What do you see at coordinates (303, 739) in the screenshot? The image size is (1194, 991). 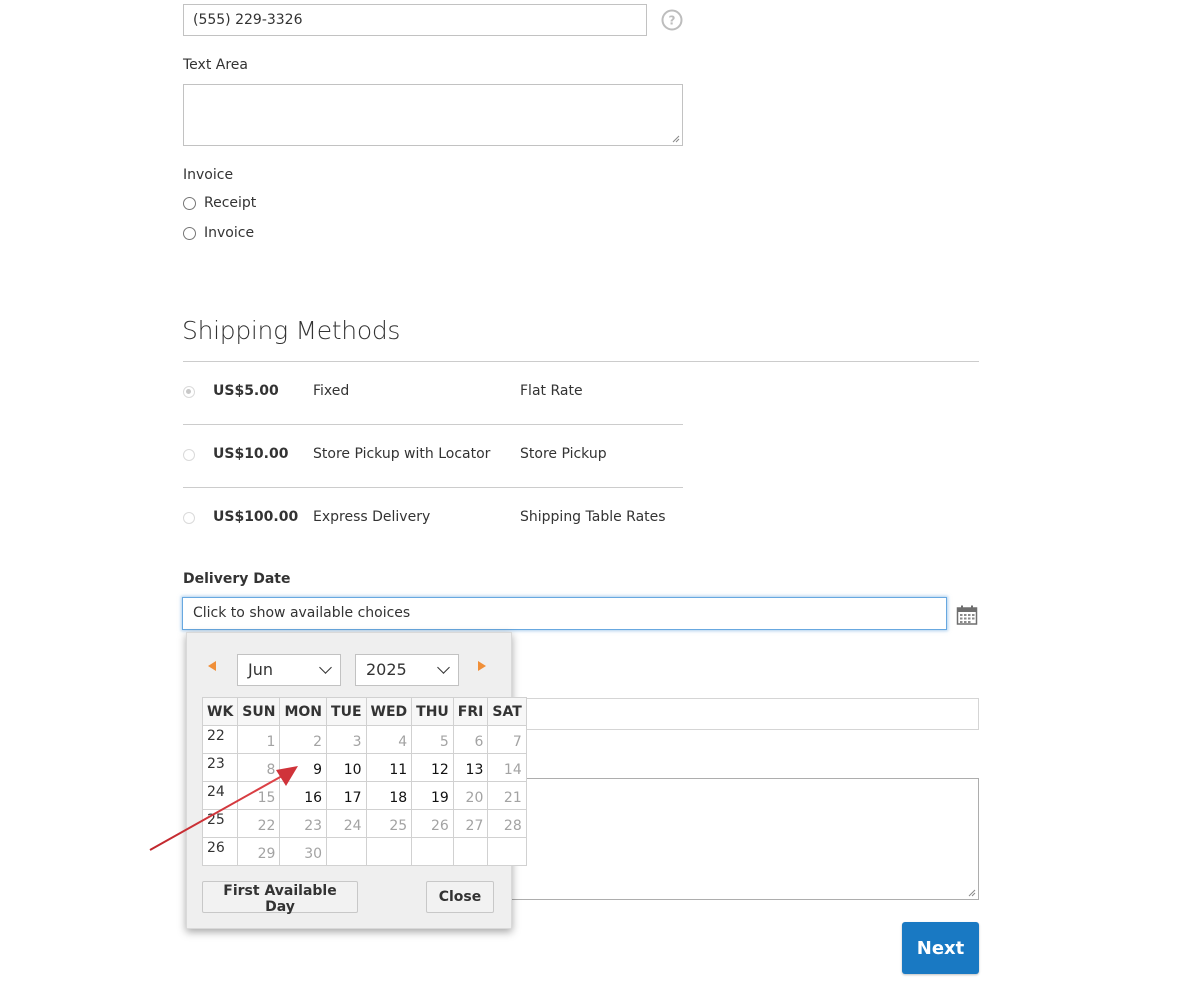 I see `calendar-day: 2` at bounding box center [303, 739].